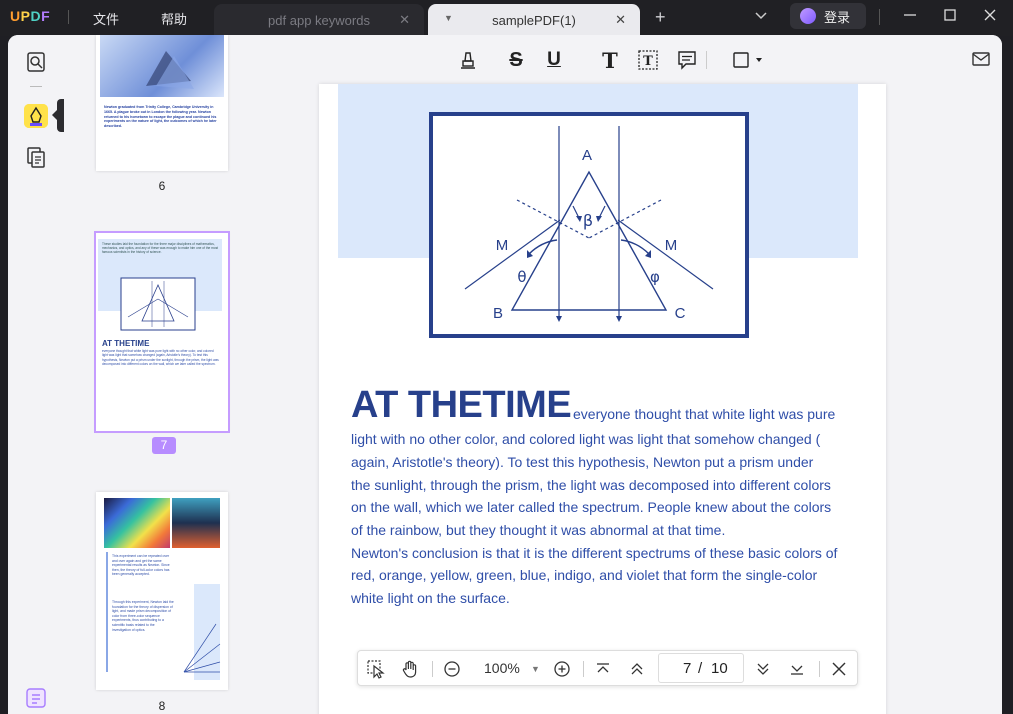 This screenshot has height=714, width=1013. I want to click on strikethrough-icon: S, so click(516, 60).